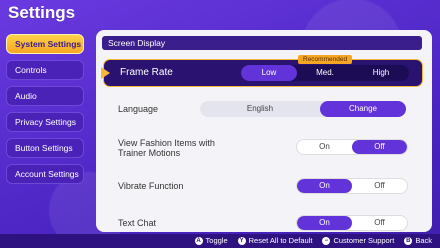 This screenshot has height=248, width=440. I want to click on text-chat-on-option: On, so click(324, 223).